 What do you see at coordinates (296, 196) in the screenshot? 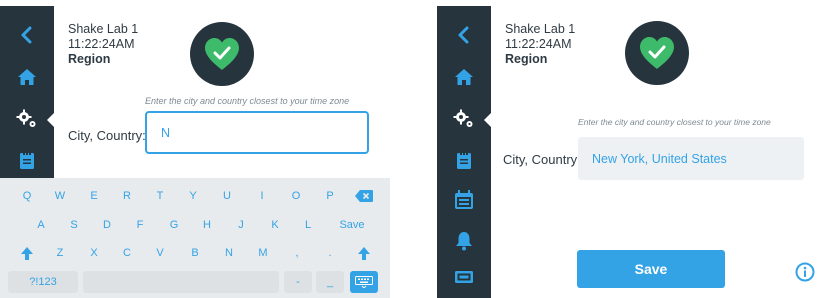
I see `key-o: O` at bounding box center [296, 196].